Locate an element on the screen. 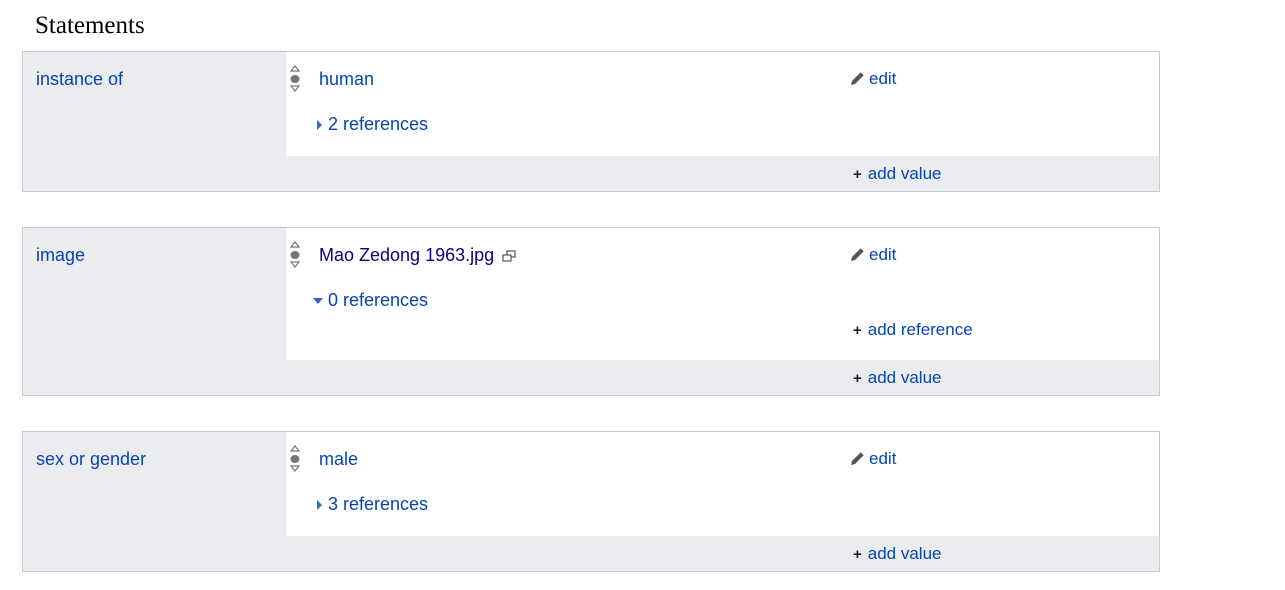  references-toggle: 3 references is located at coordinates (373, 504).